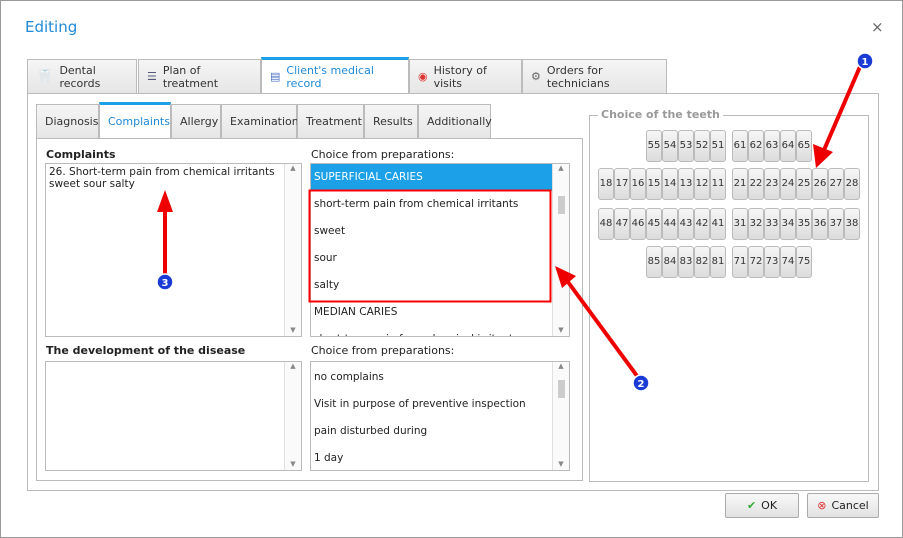  I want to click on list-item: SUPERFICIAL CARIES, so click(431, 177).